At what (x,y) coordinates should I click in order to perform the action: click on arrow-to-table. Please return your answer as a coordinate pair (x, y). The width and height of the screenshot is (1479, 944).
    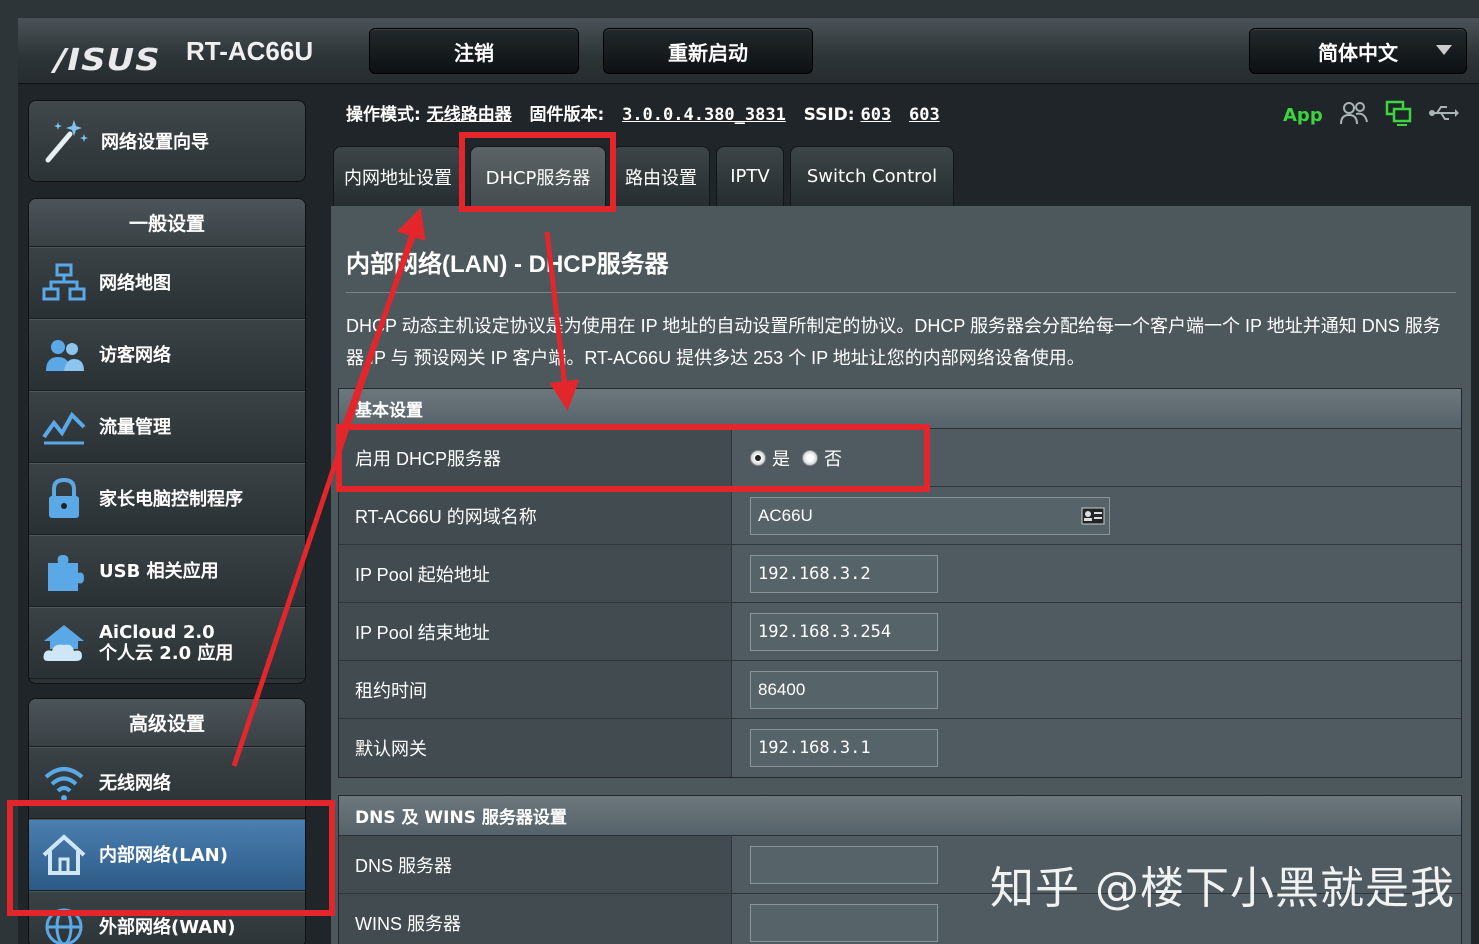
    Looking at the image, I should click on (562, 321).